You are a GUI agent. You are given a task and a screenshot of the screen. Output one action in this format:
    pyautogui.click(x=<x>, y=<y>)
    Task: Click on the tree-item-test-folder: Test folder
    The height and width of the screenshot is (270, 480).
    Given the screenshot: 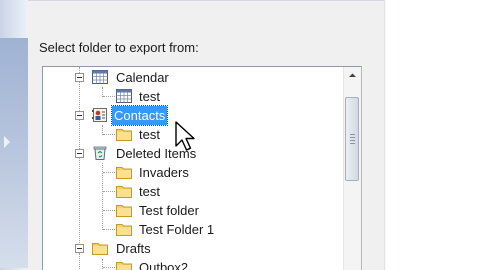 What is the action you would take?
    pyautogui.click(x=193, y=210)
    